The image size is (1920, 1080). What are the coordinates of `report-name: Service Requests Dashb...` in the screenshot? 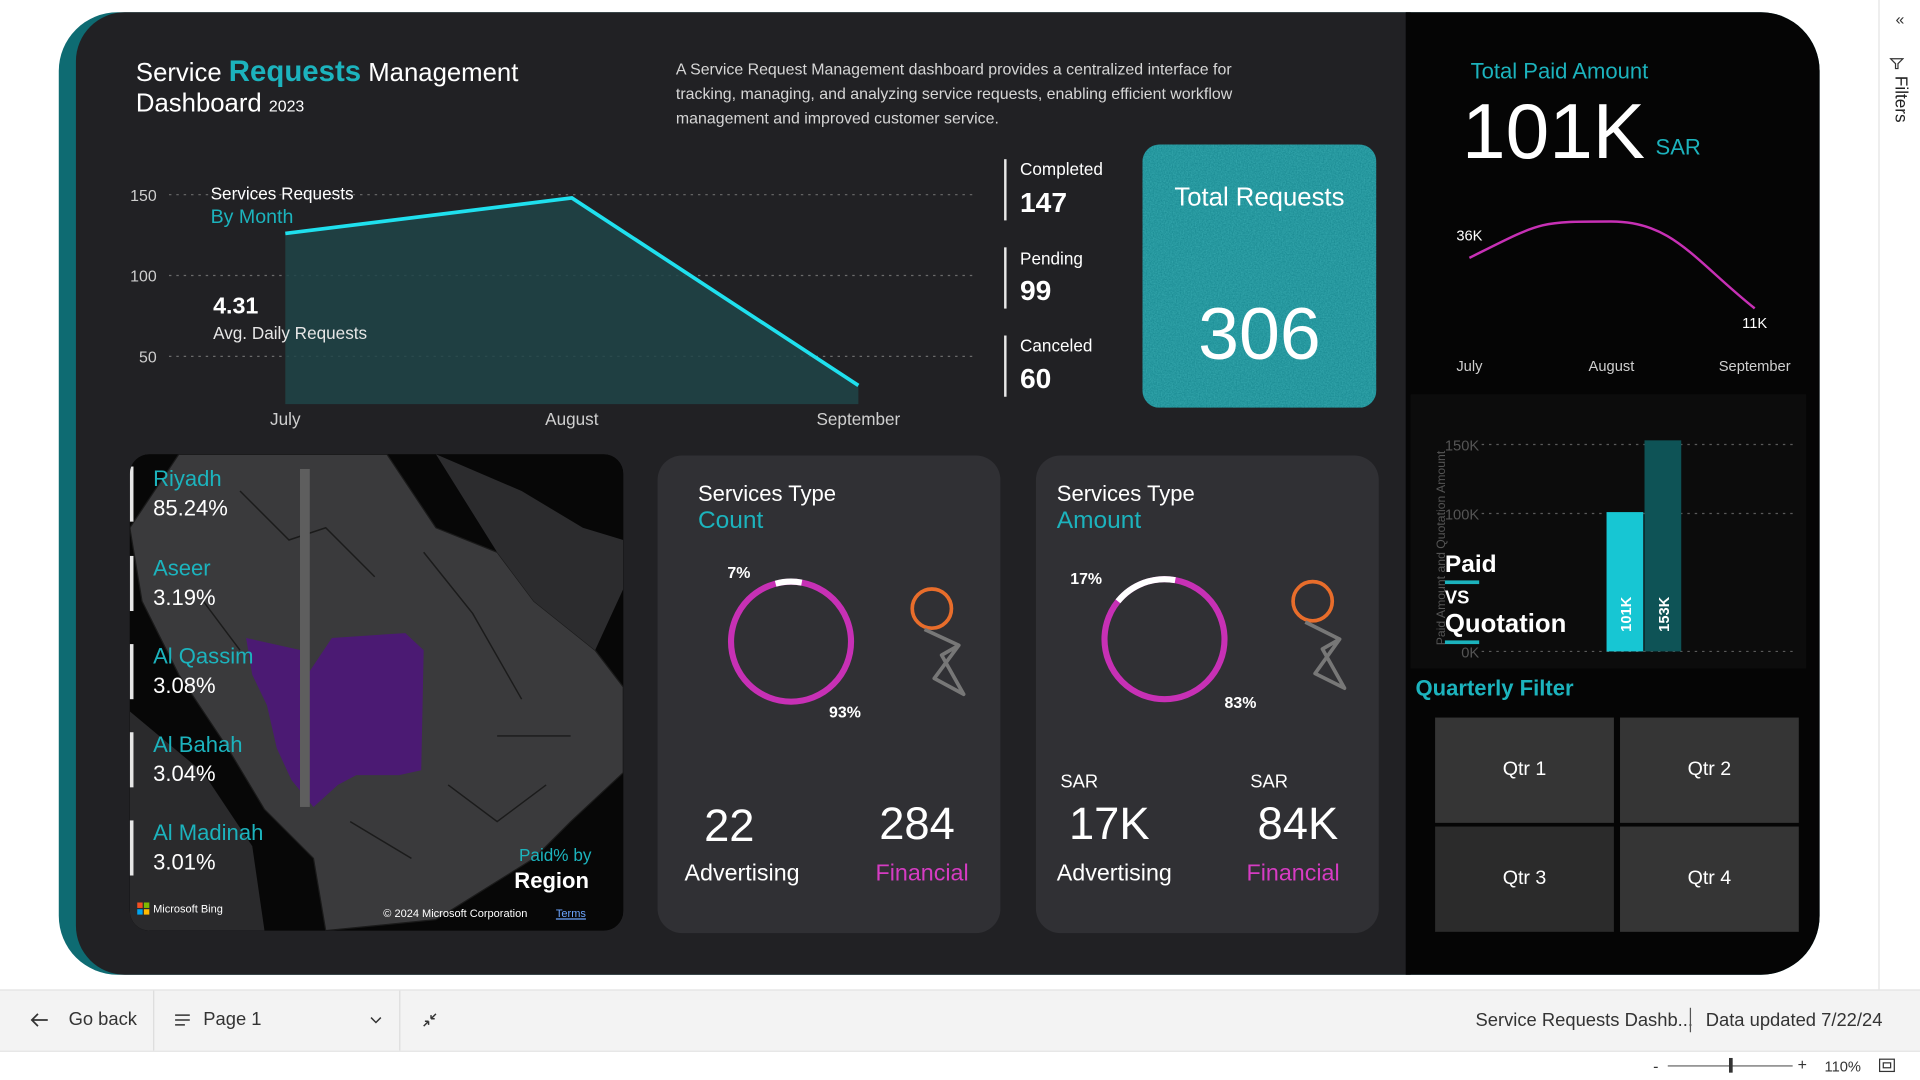 It's located at (1584, 1021).